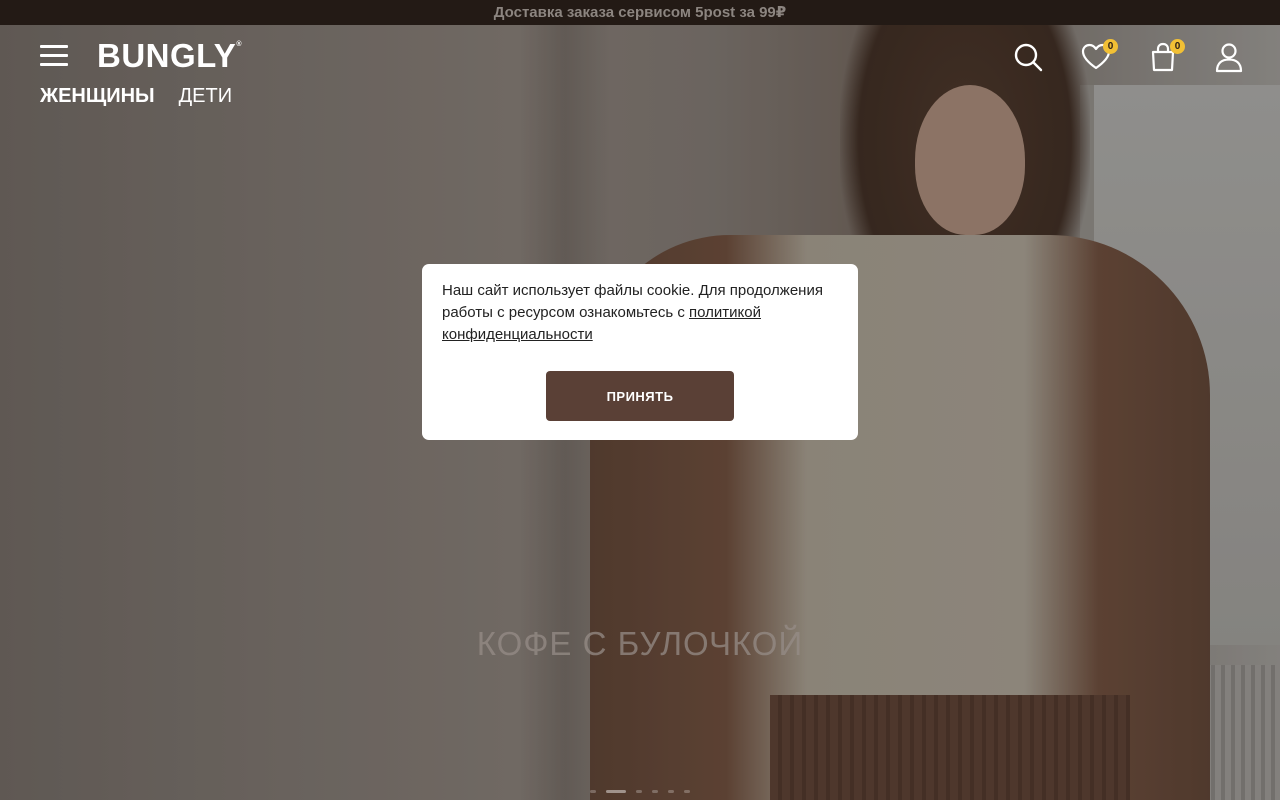 The height and width of the screenshot is (800, 1280). Describe the element at coordinates (1099, 56) in the screenshot. I see `wishlist-button: 0` at that location.